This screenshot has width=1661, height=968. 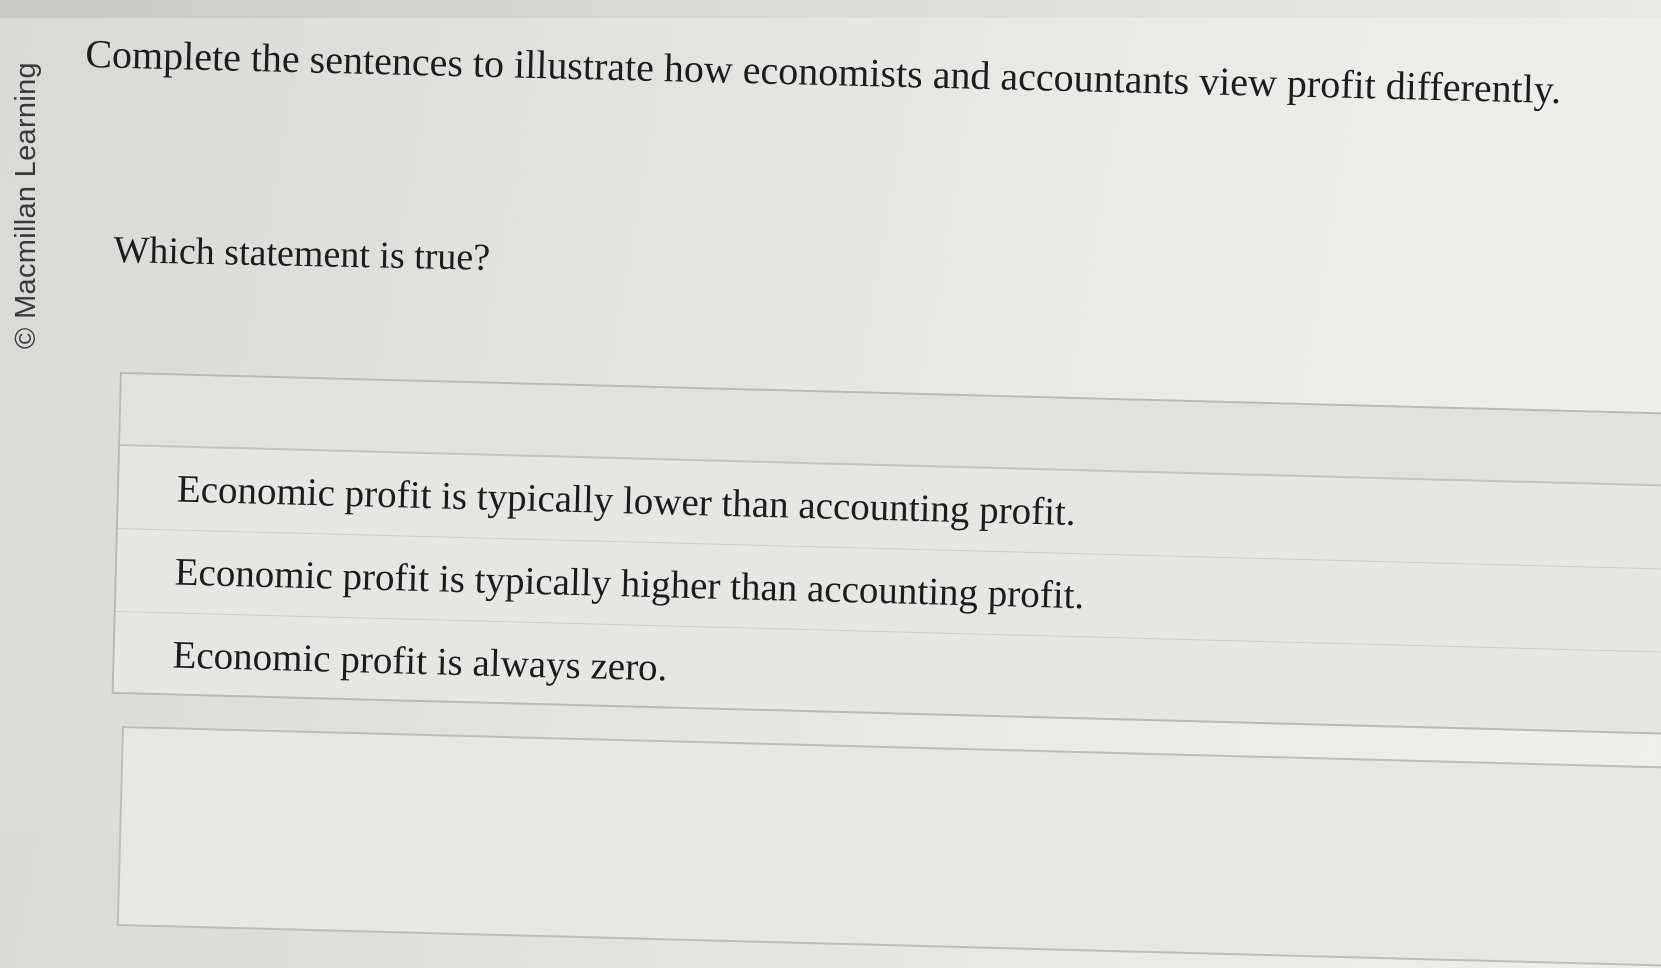 I want to click on top-edge-band, so click(x=830, y=9).